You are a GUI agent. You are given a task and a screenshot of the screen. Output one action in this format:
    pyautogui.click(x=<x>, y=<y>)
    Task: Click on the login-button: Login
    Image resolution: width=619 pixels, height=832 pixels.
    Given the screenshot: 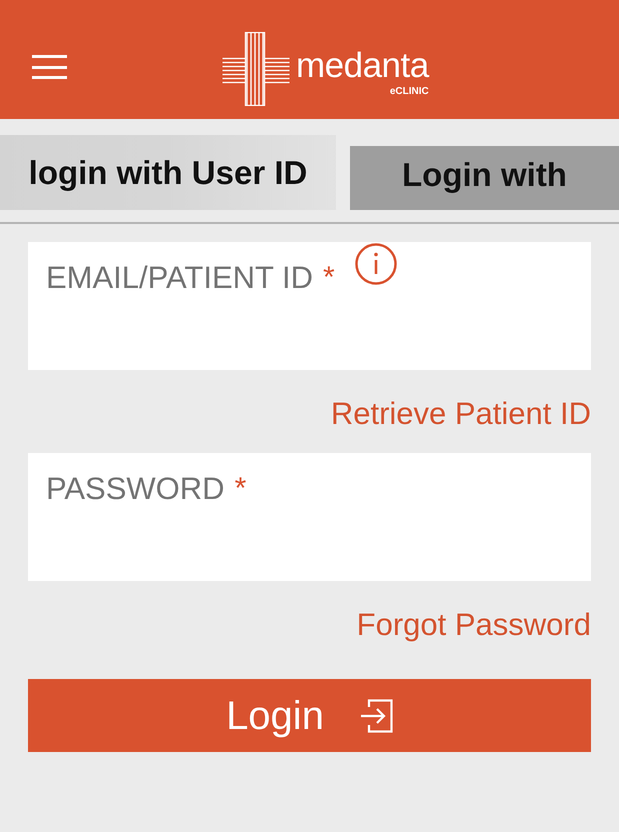 What is the action you would take?
    pyautogui.click(x=309, y=715)
    